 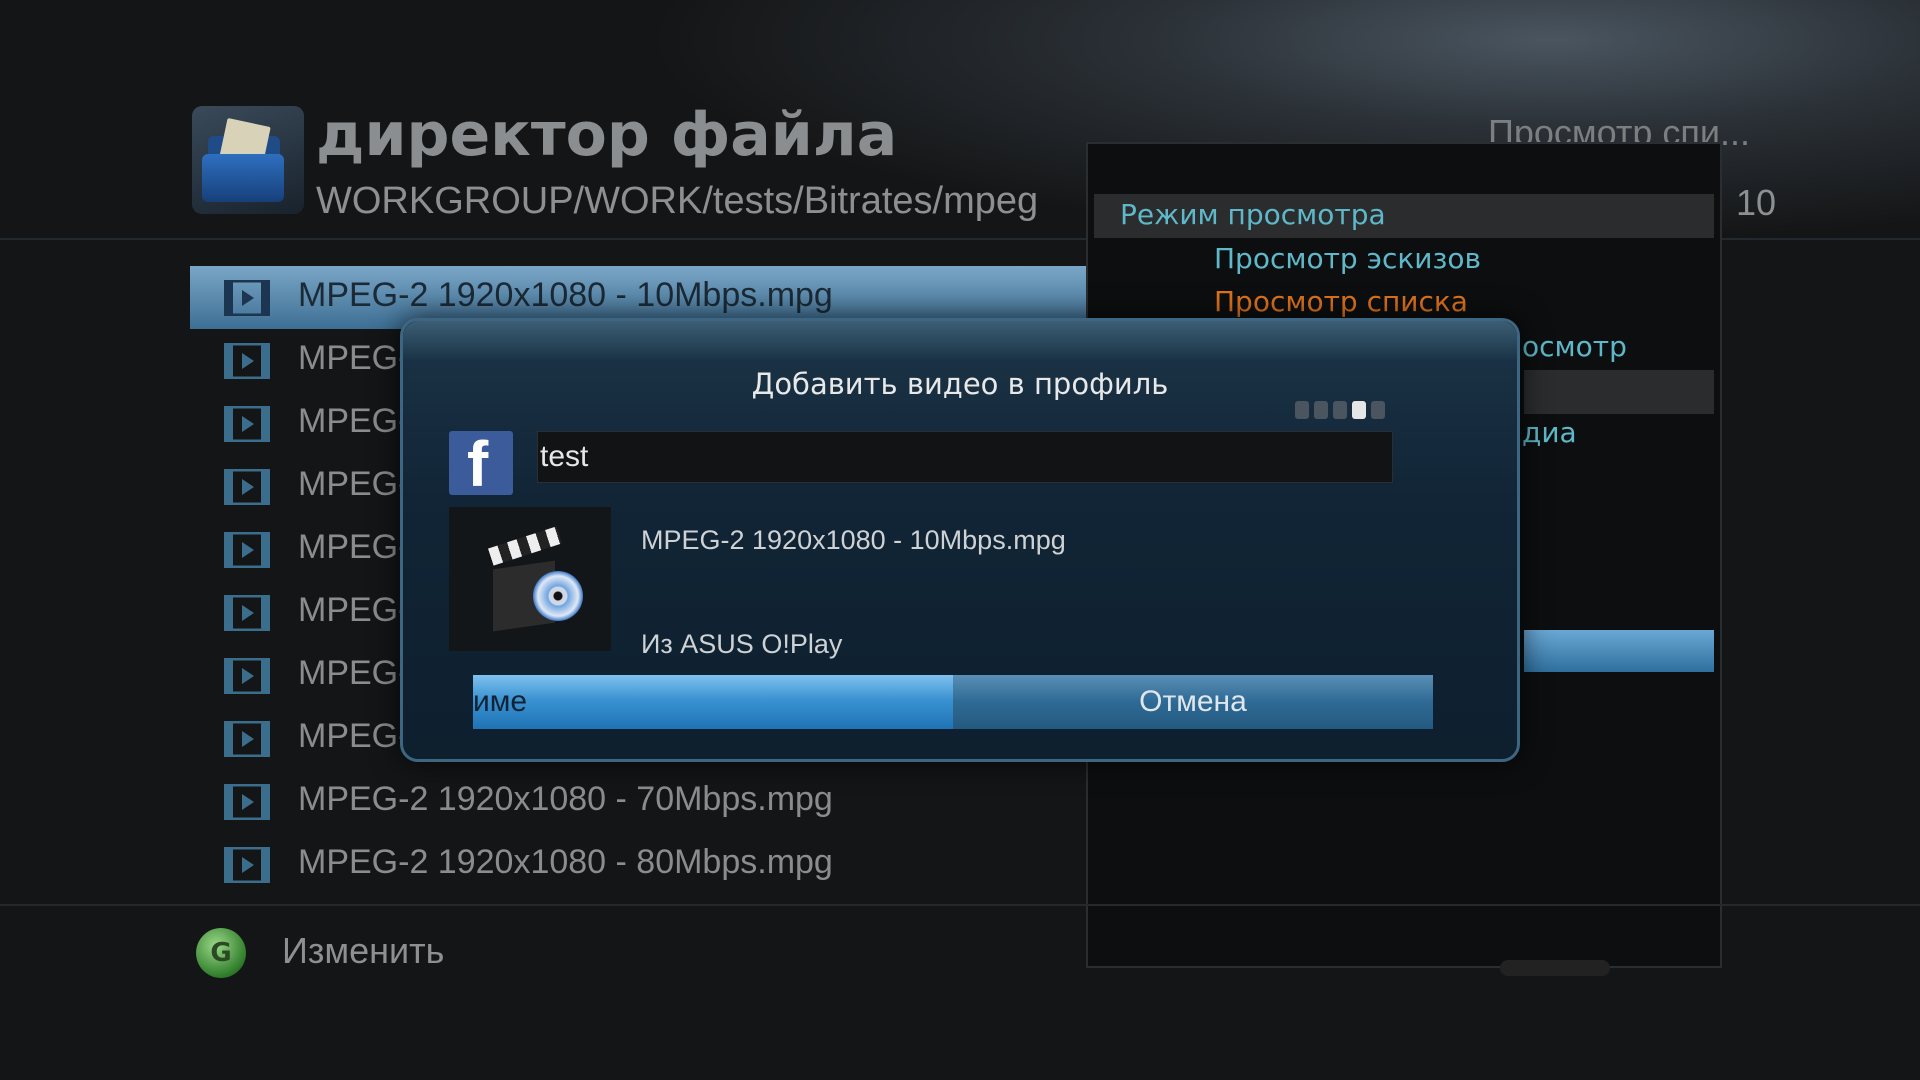 What do you see at coordinates (960, 905) in the screenshot?
I see `footer-divider` at bounding box center [960, 905].